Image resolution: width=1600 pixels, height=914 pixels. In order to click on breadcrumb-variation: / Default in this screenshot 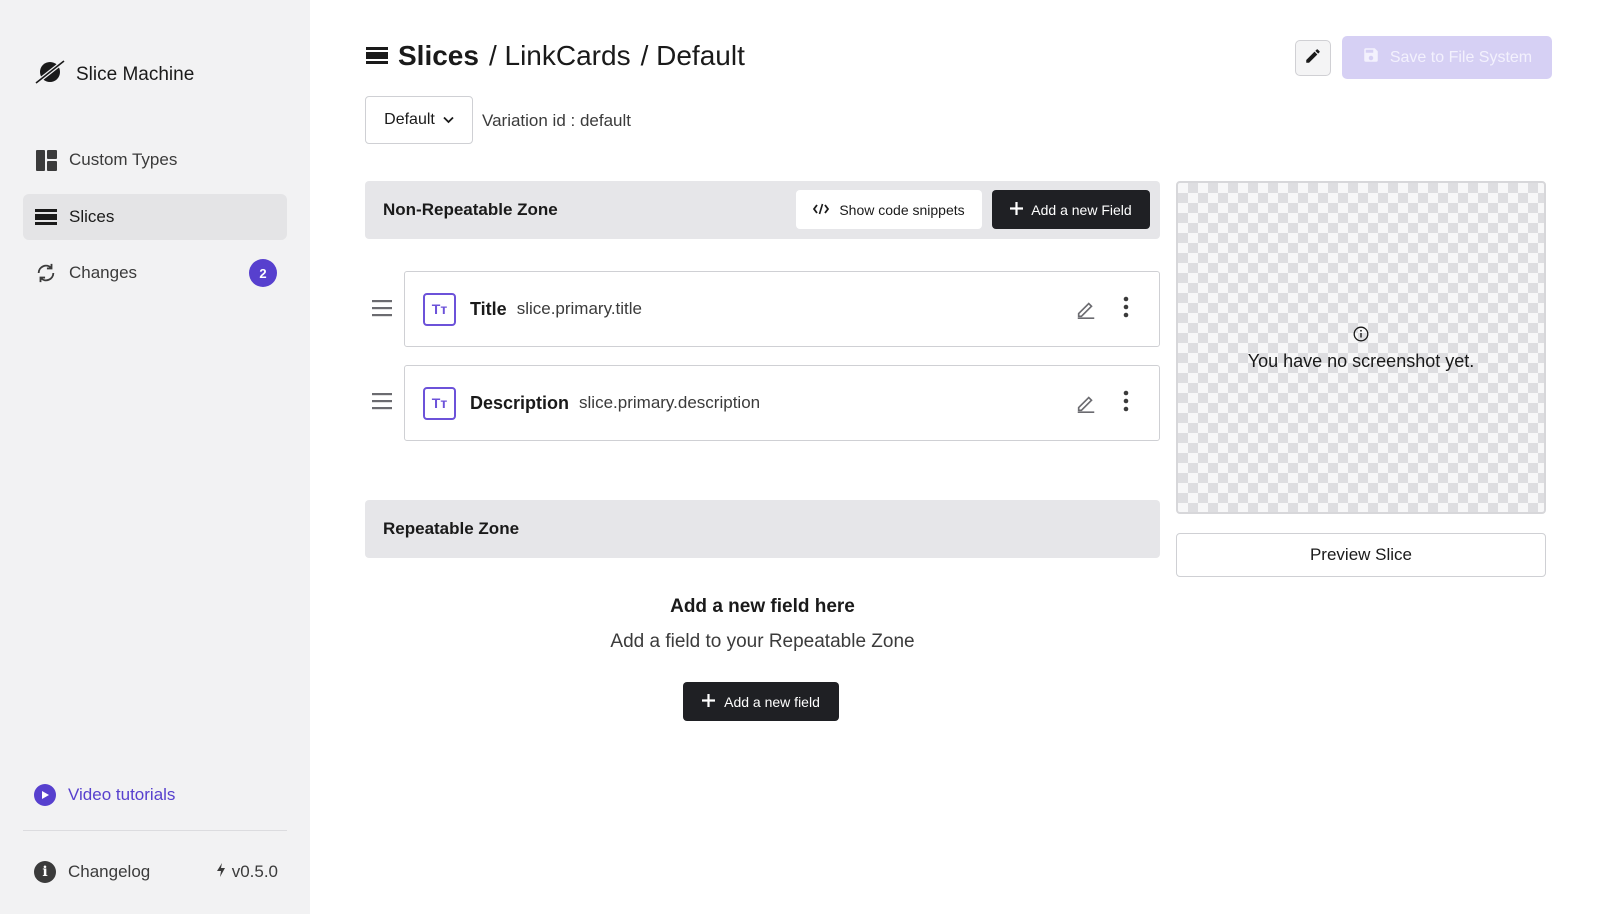, I will do `click(692, 55)`.